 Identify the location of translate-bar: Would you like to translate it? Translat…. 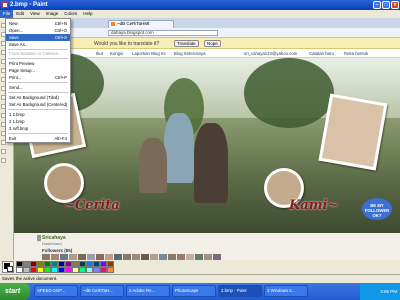
(207, 43).